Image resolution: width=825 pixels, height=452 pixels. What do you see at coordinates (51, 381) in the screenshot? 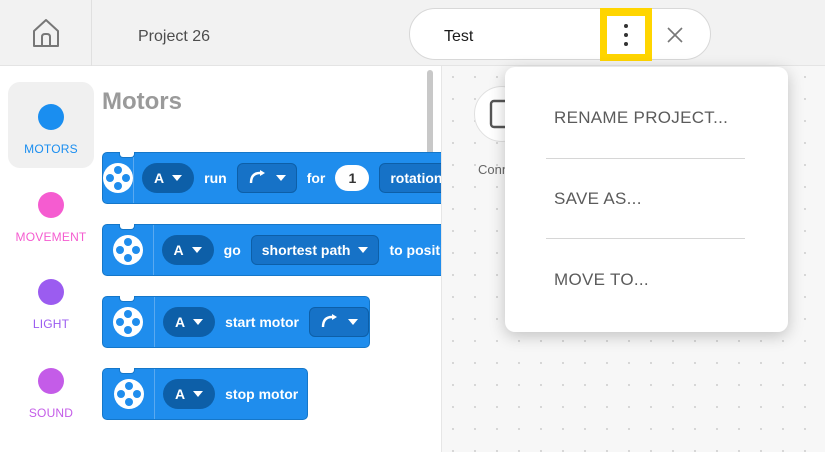
I see `sound-color-dot` at bounding box center [51, 381].